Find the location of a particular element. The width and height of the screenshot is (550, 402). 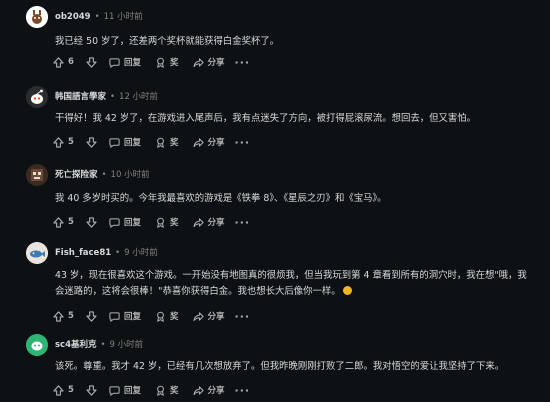

vote-count: 6 is located at coordinates (71, 62).